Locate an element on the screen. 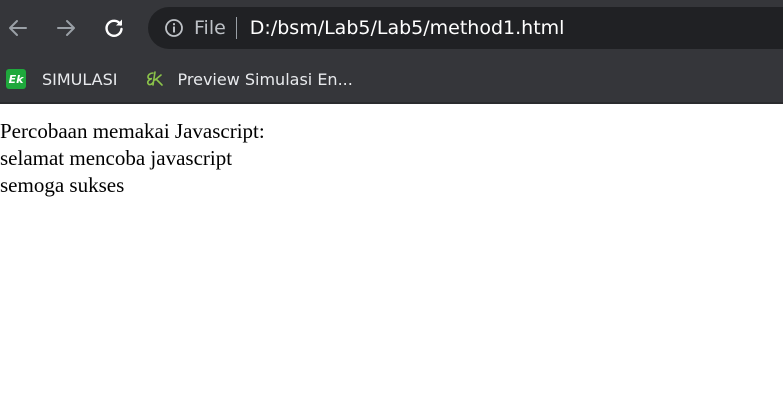 The width and height of the screenshot is (783, 418). text-line: Percobaan memakai Javascript: is located at coordinates (132, 131).